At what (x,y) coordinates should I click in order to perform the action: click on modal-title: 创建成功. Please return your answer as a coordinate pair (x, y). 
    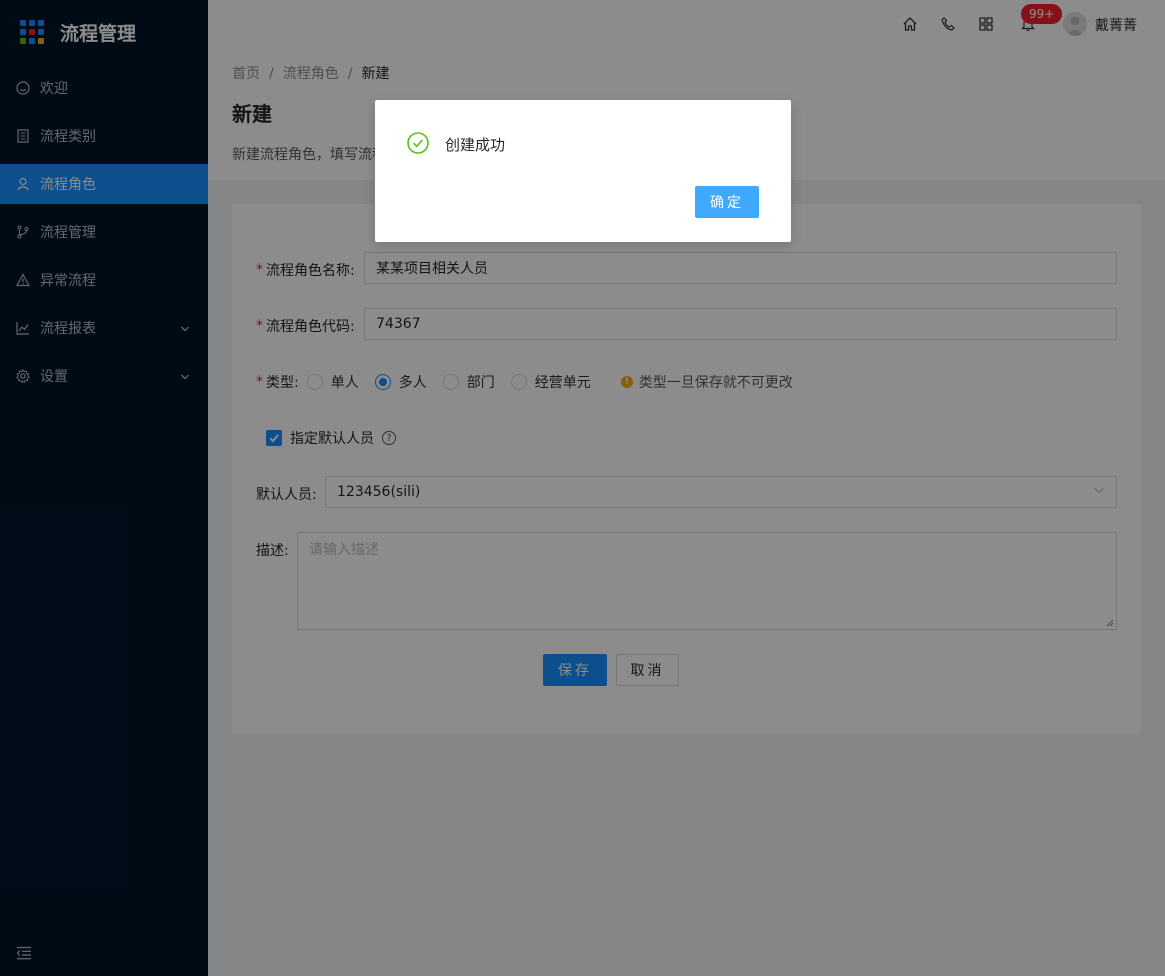
    Looking at the image, I should click on (475, 145).